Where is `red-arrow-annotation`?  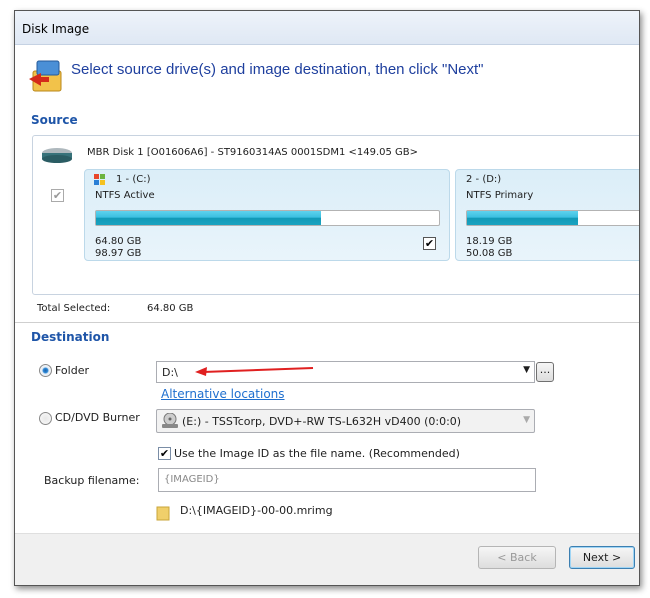
red-arrow-annotation is located at coordinates (254, 371).